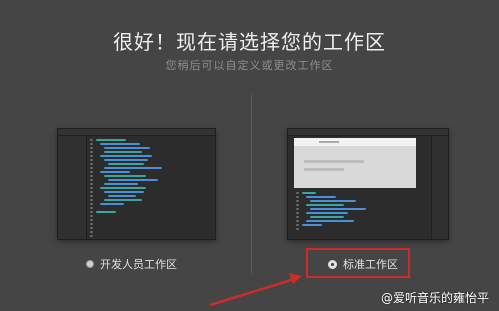 The height and width of the screenshot is (311, 499). Describe the element at coordinates (254, 291) in the screenshot. I see `arrow-shaft` at that location.